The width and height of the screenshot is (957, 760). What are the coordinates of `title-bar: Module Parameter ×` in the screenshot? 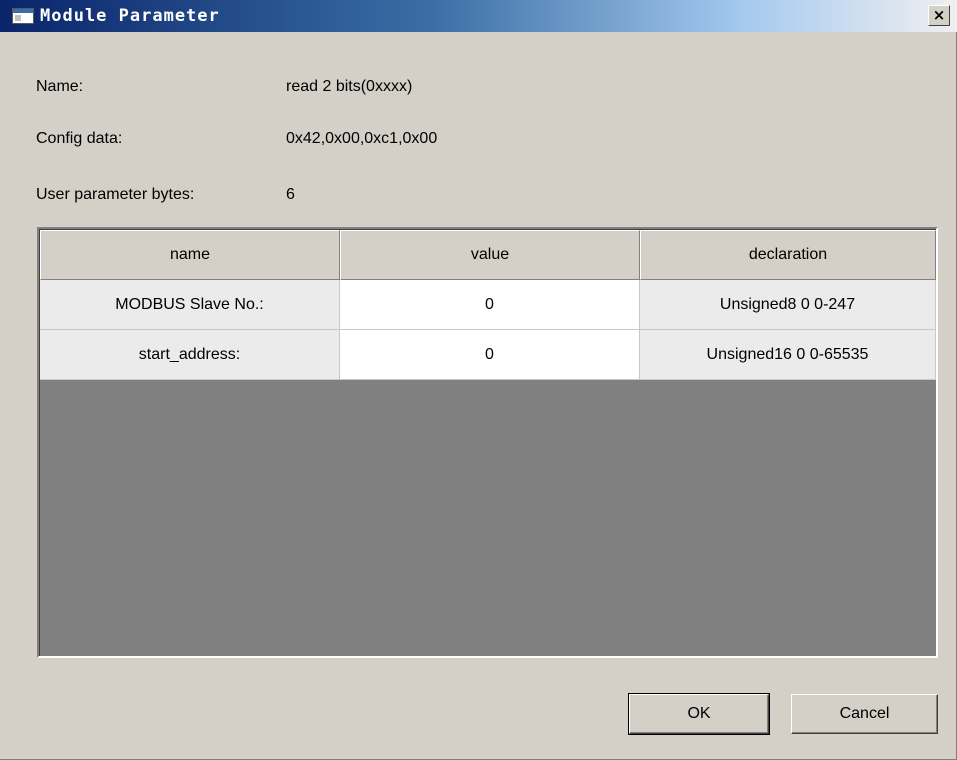 It's located at (478, 16).